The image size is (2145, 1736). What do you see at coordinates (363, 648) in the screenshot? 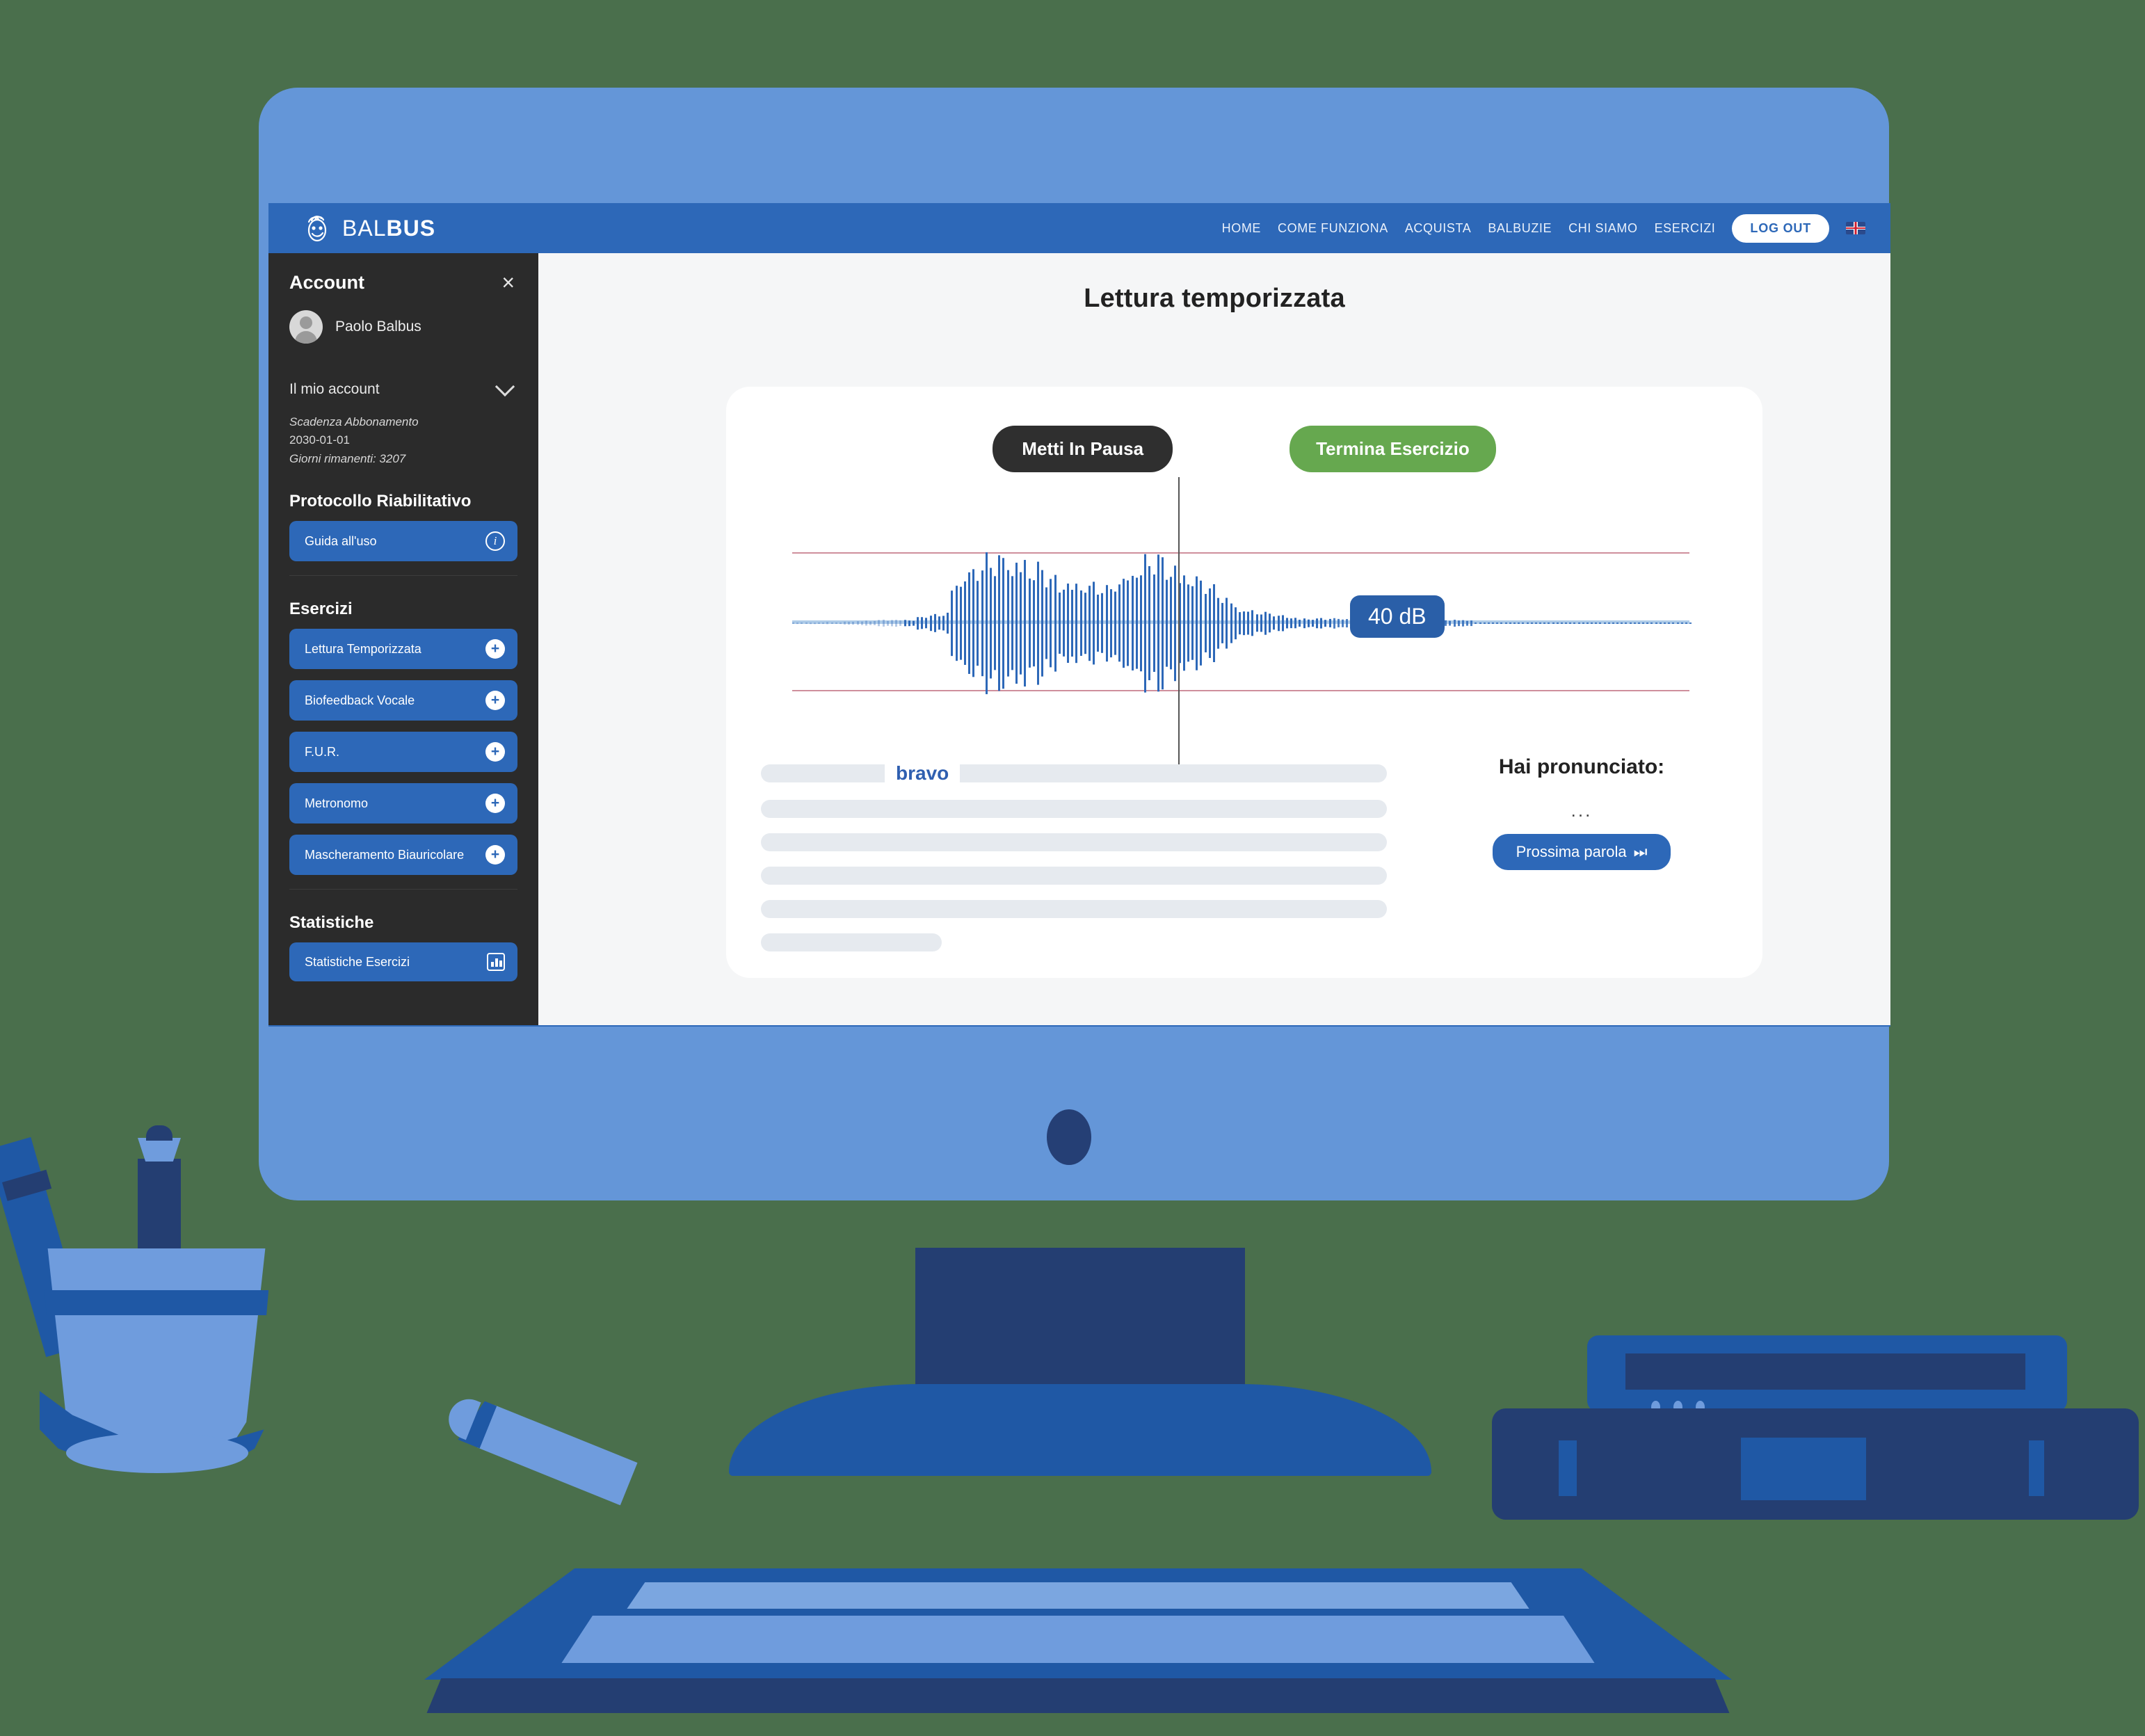
I see `sidebar-item-label: Lettura Temporizzata` at bounding box center [363, 648].